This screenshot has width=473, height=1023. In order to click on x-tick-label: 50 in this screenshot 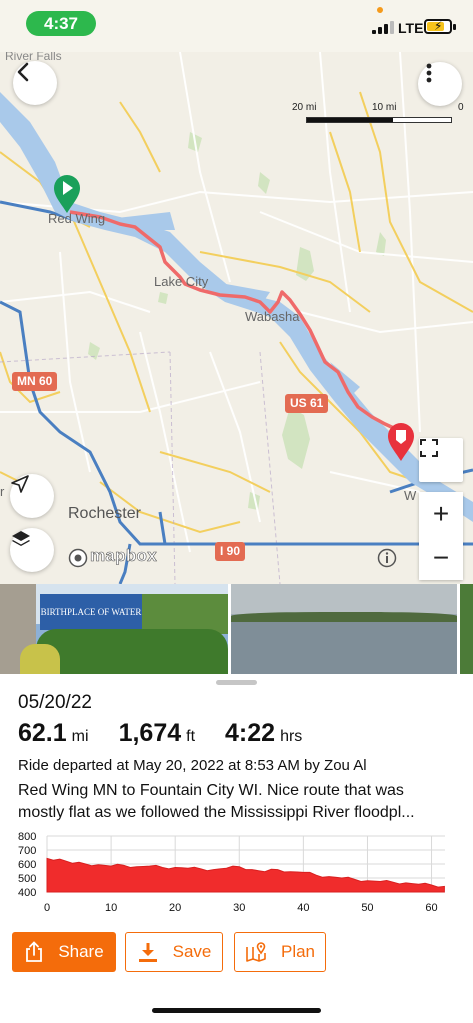, I will do `click(367, 908)`.